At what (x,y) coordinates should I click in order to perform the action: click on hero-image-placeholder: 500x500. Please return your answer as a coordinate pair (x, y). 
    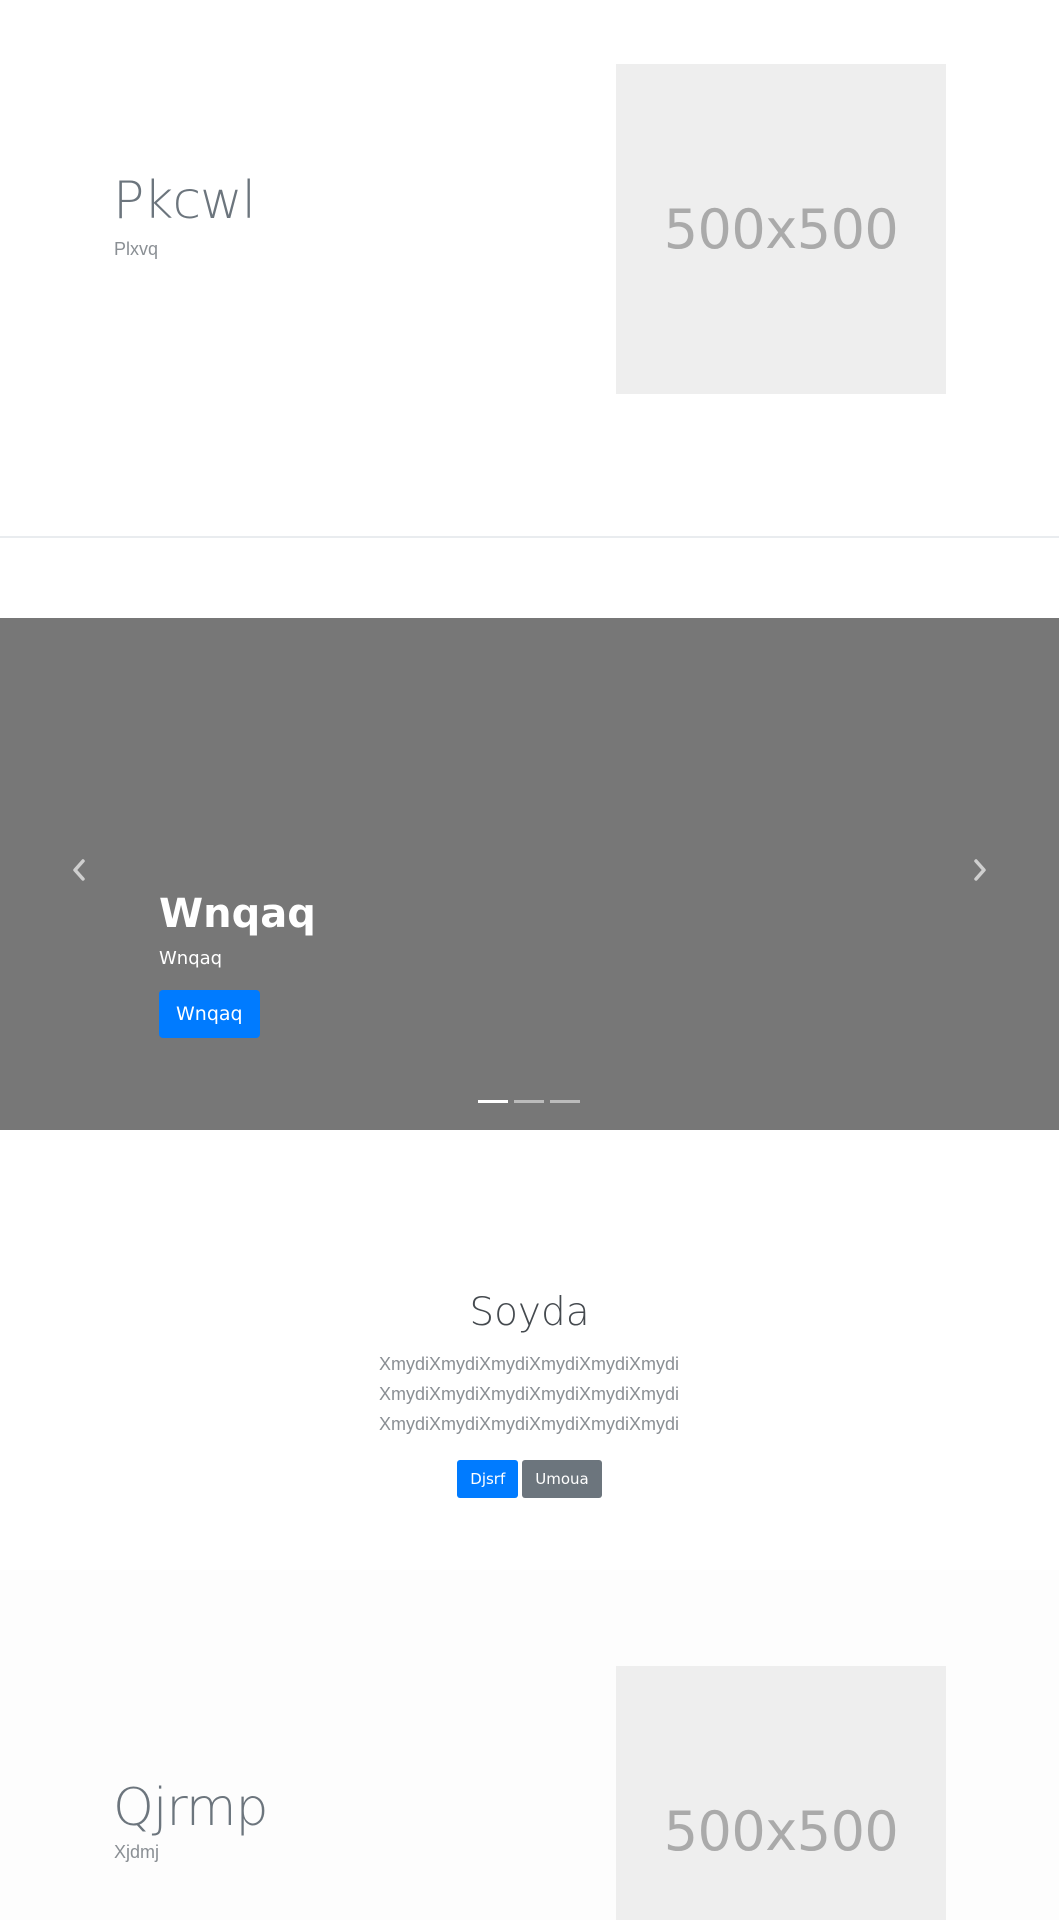
    Looking at the image, I should click on (781, 229).